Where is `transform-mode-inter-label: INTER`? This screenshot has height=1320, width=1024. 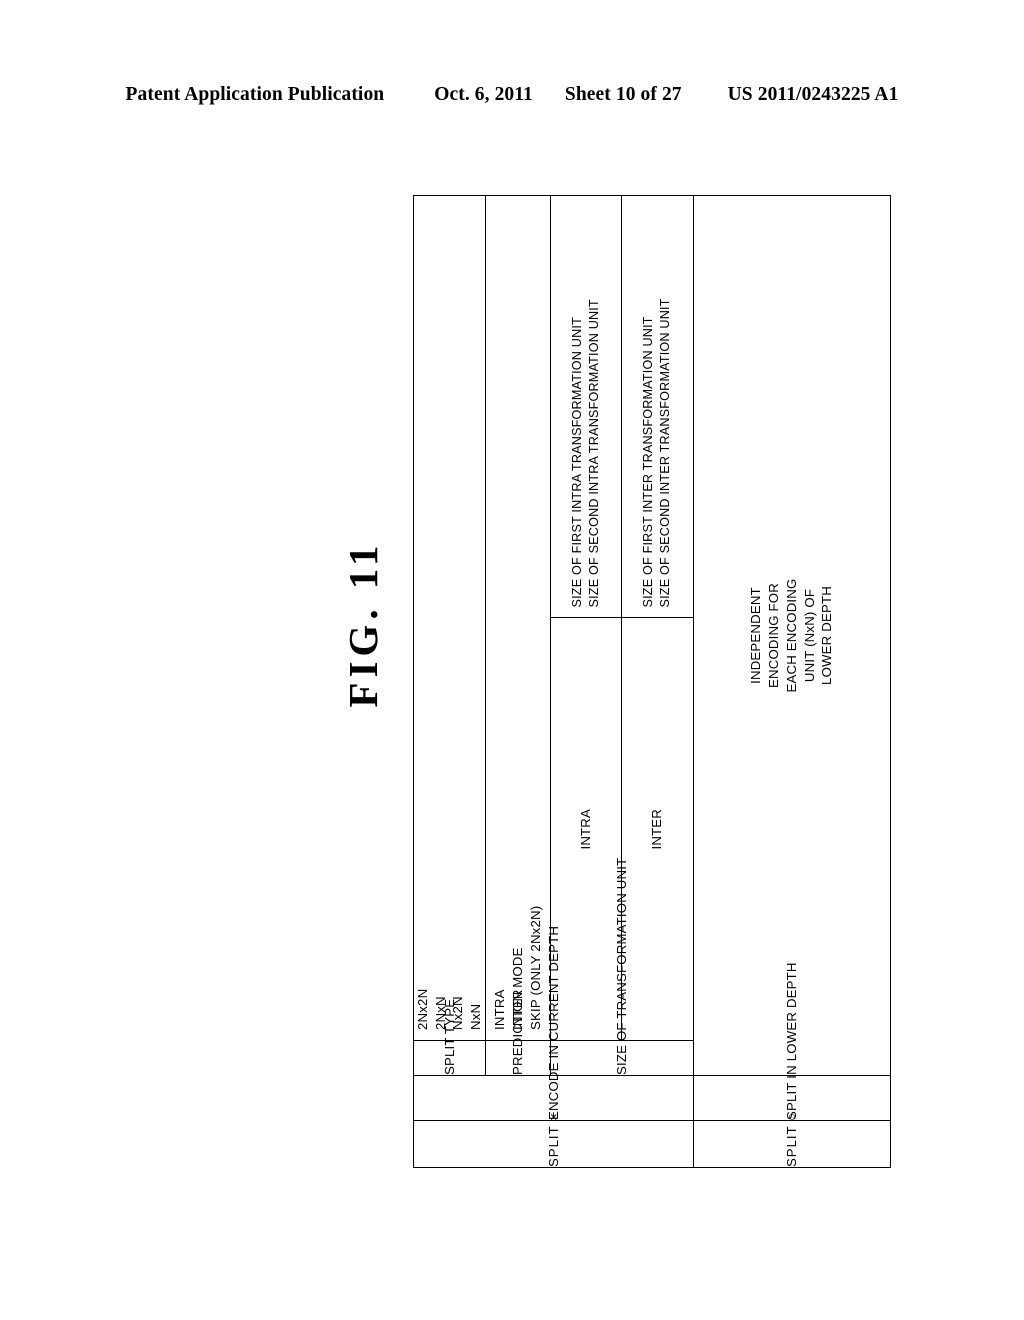
transform-mode-inter-label: INTER is located at coordinates (657, 829).